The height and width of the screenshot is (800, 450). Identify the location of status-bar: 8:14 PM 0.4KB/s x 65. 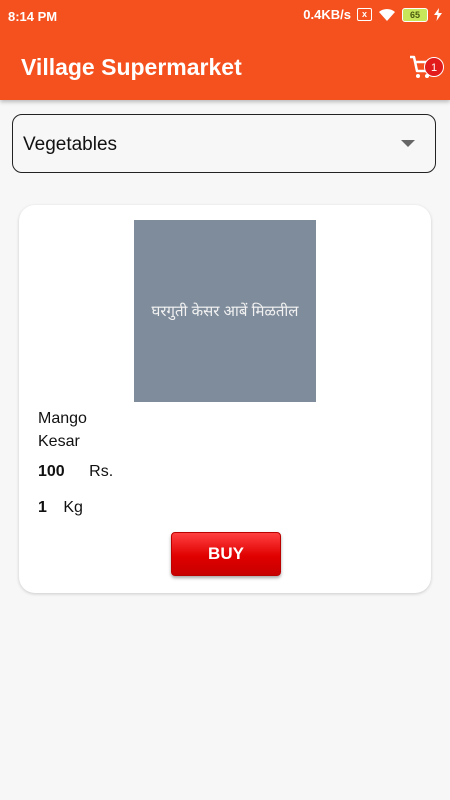
(225, 16).